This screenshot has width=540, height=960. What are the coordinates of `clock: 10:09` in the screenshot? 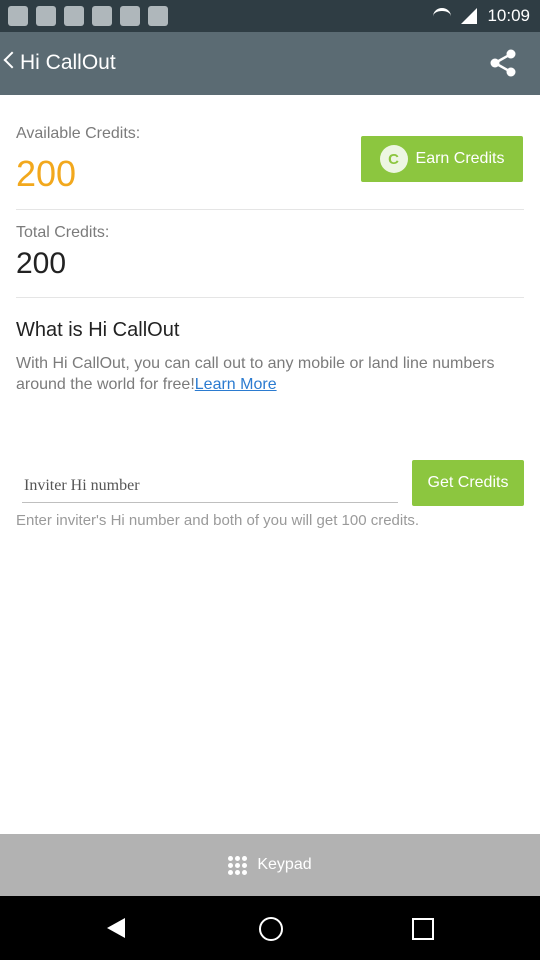 It's located at (508, 15).